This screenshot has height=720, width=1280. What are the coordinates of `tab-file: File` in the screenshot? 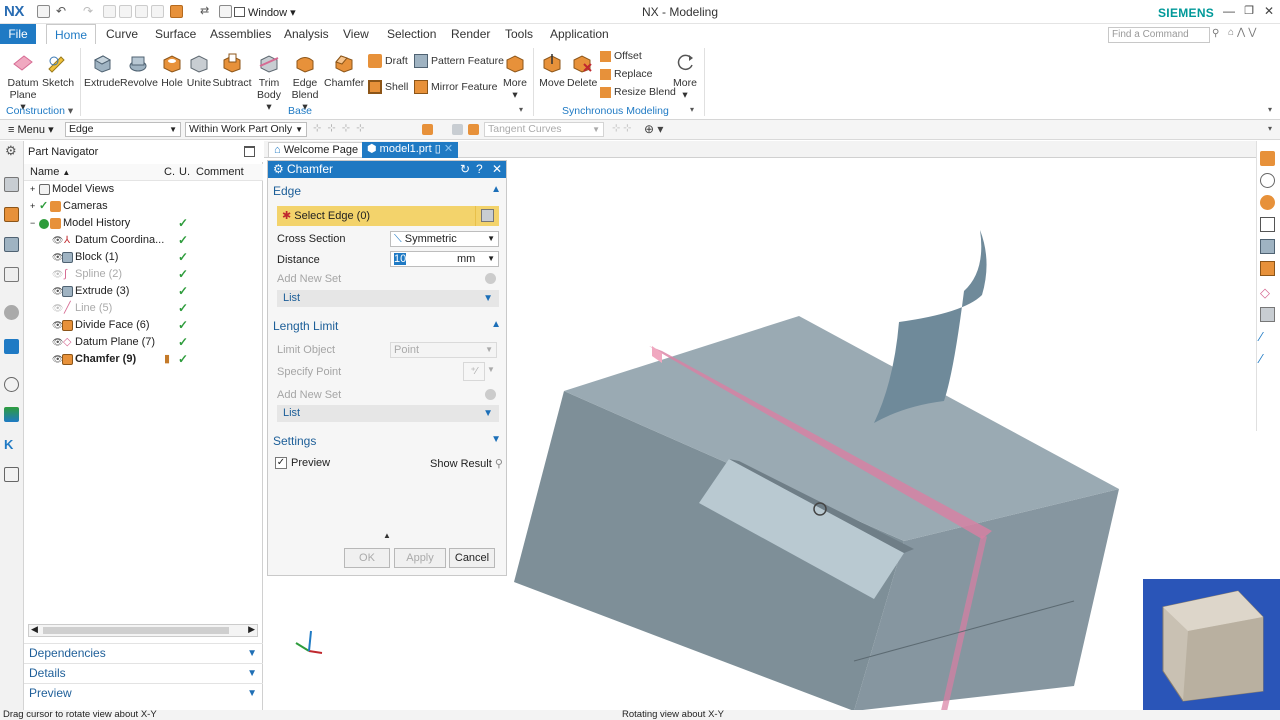 It's located at (18, 34).